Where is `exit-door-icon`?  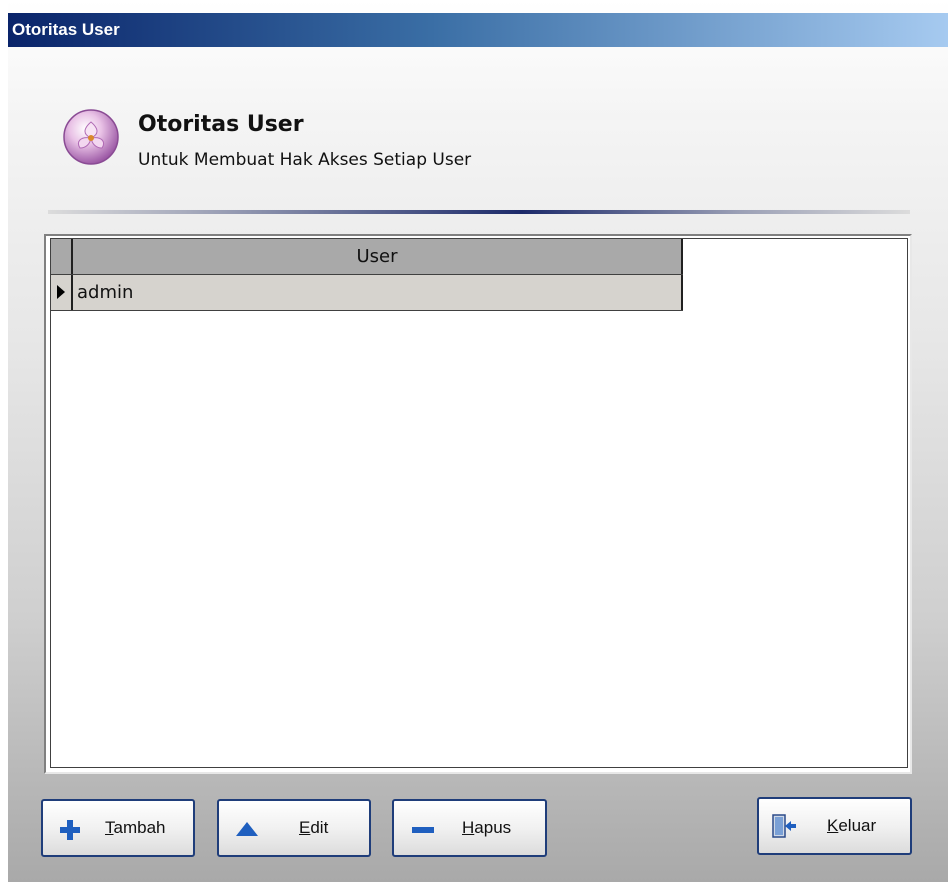
exit-door-icon is located at coordinates (784, 826).